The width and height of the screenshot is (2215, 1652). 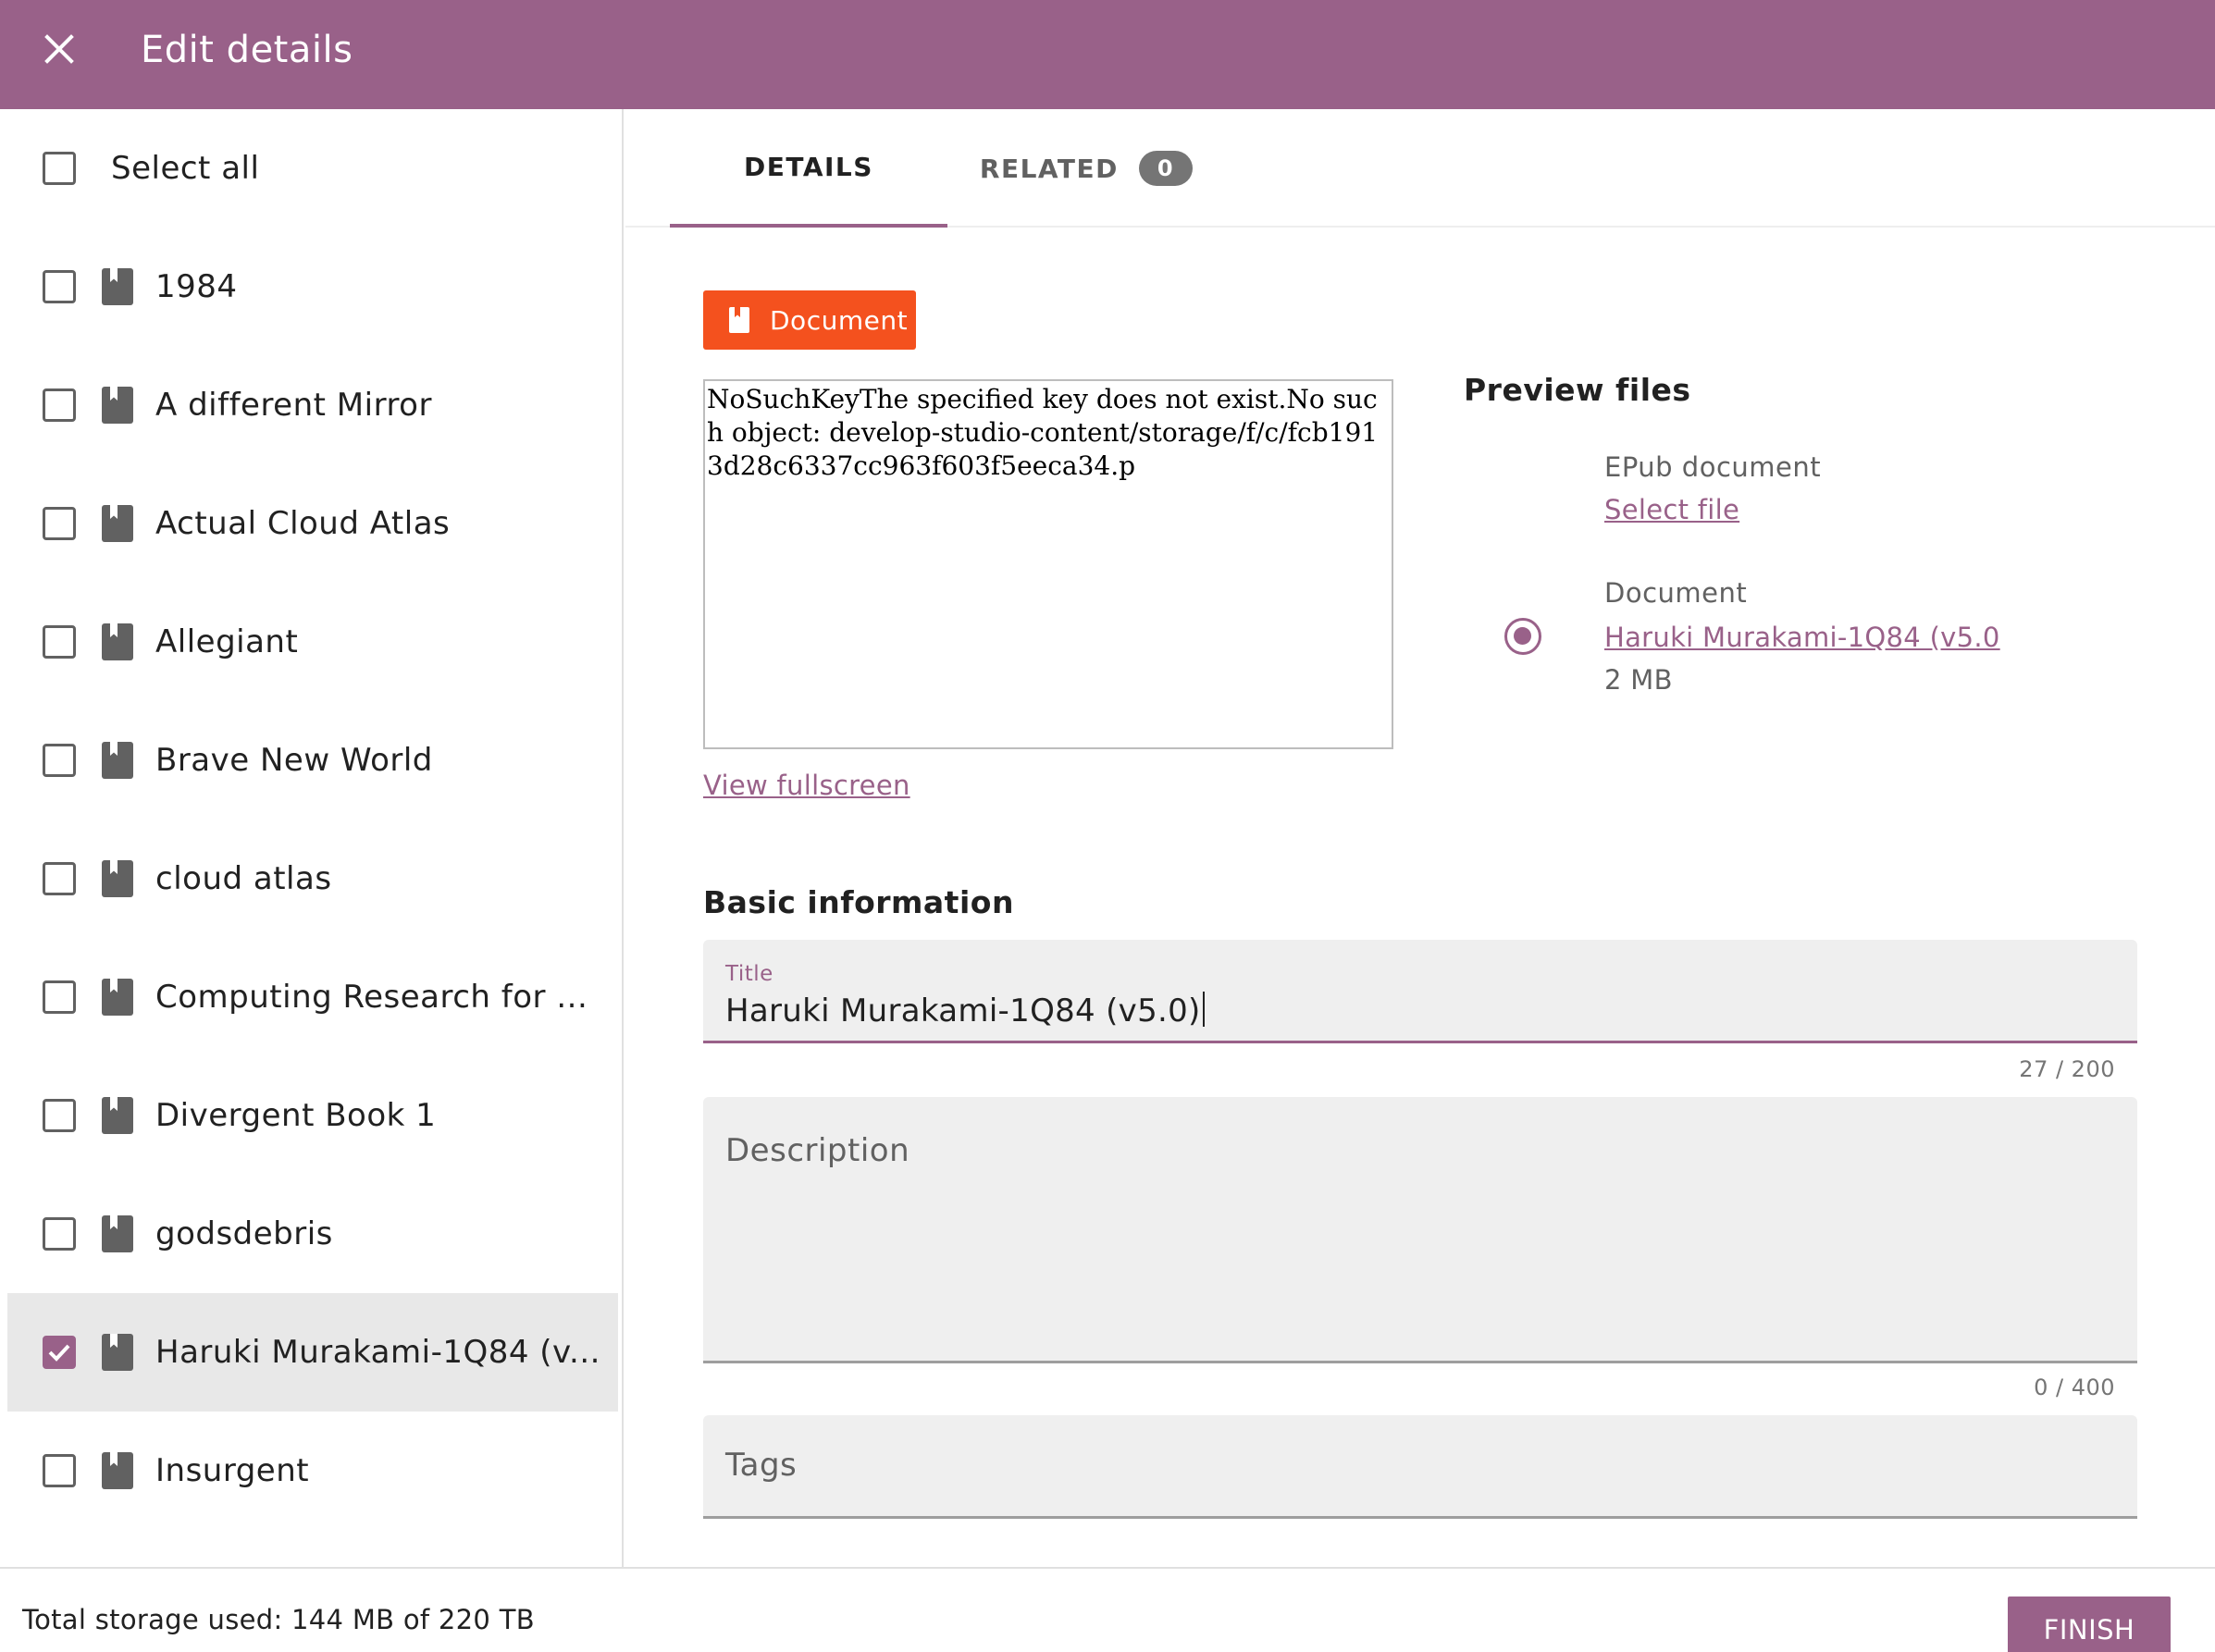 What do you see at coordinates (1420, 991) in the screenshot?
I see `title-field: Title Haruki Murakami-1Q84 (v5.0)` at bounding box center [1420, 991].